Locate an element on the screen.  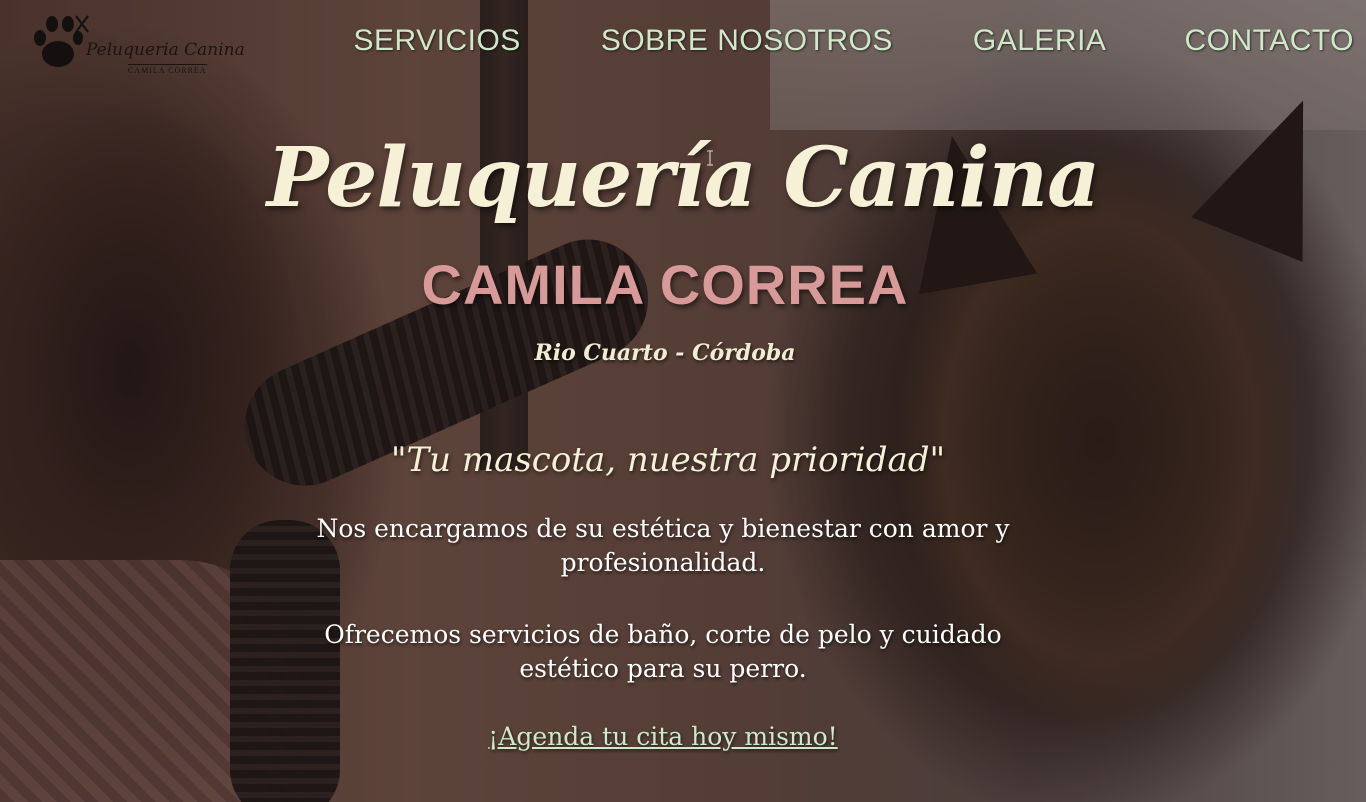
nav-galeria: GALERIA is located at coordinates (1040, 41).